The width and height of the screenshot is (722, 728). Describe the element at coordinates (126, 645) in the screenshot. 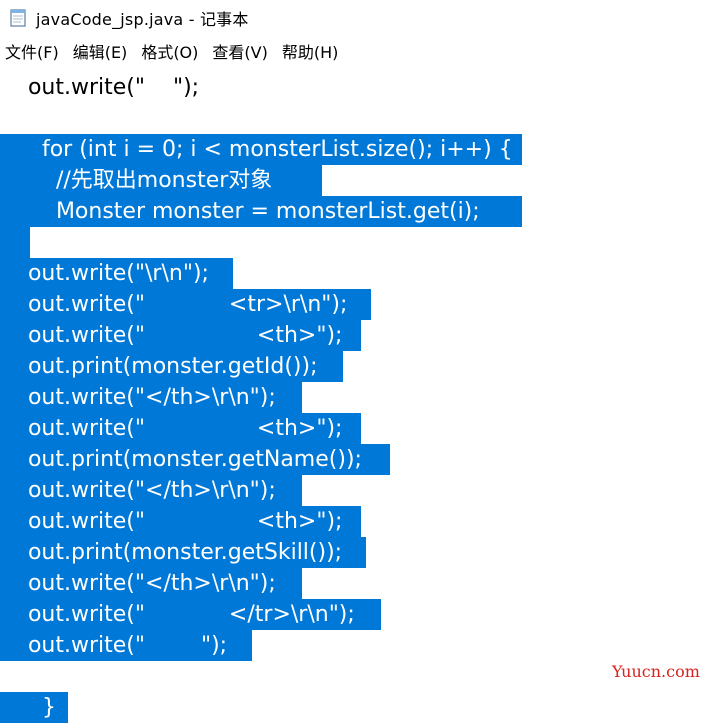

I see `code-line-selected: out.write(" ");` at that location.